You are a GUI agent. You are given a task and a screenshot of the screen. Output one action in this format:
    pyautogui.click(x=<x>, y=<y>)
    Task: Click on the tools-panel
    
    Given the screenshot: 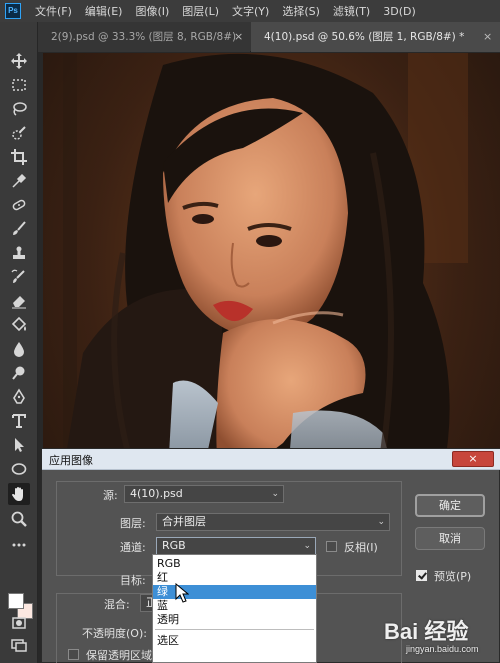 What is the action you would take?
    pyautogui.click(x=19, y=342)
    